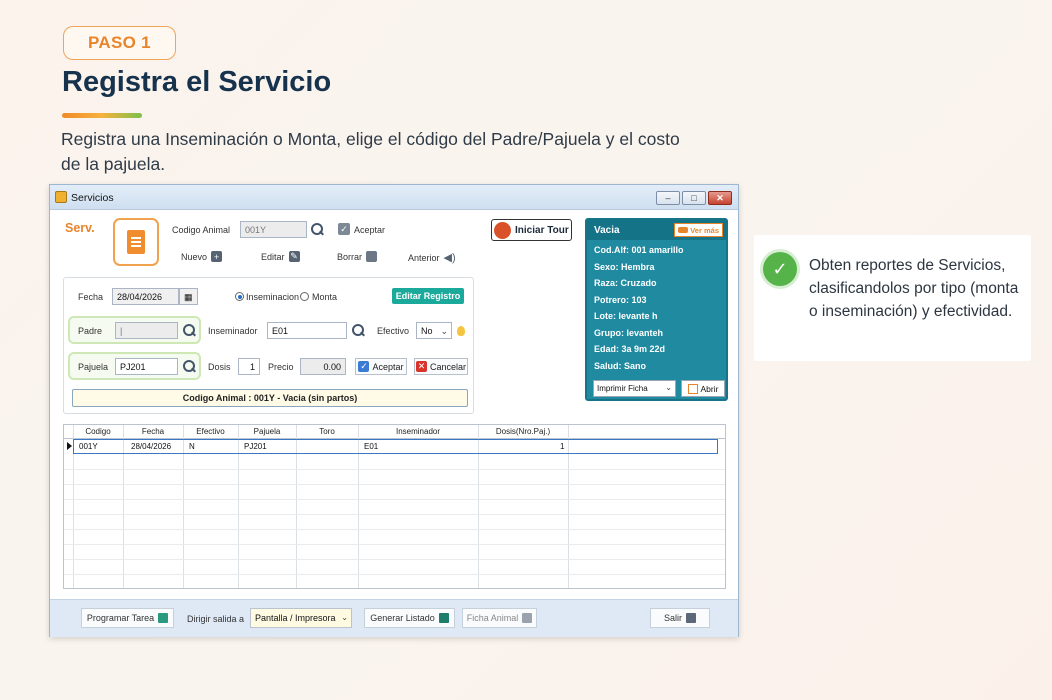  I want to click on info-sexo: Sexo: Hembra, so click(624, 267).